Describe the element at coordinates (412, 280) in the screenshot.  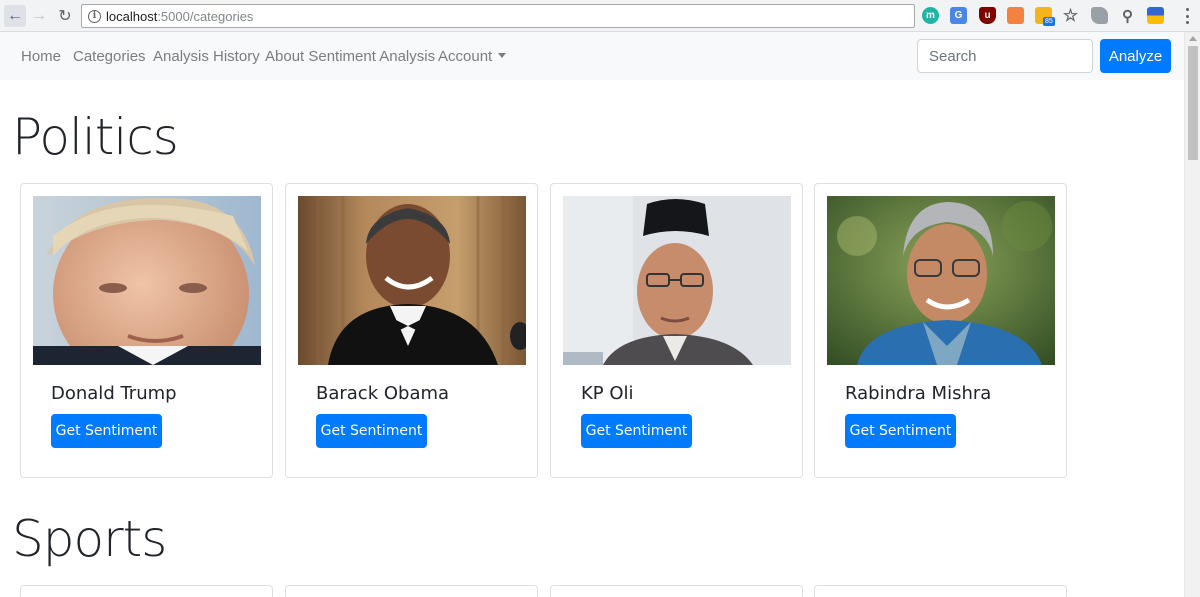
I see `portrait-barack-obama` at that location.